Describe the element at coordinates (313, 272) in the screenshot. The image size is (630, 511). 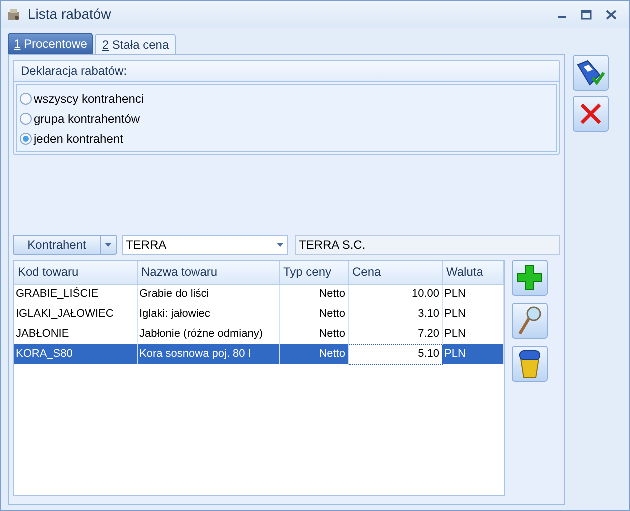
I see `column-header: Typ ceny` at that location.